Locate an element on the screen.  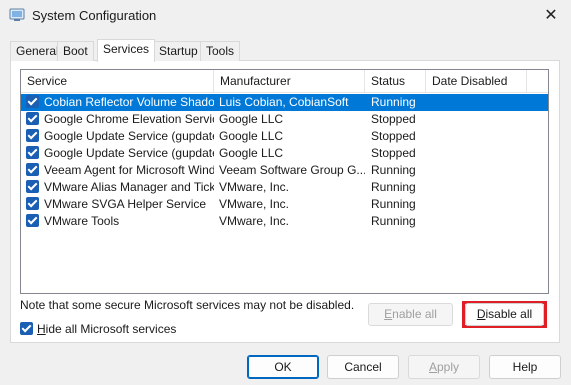
help-button: Help is located at coordinates (525, 367).